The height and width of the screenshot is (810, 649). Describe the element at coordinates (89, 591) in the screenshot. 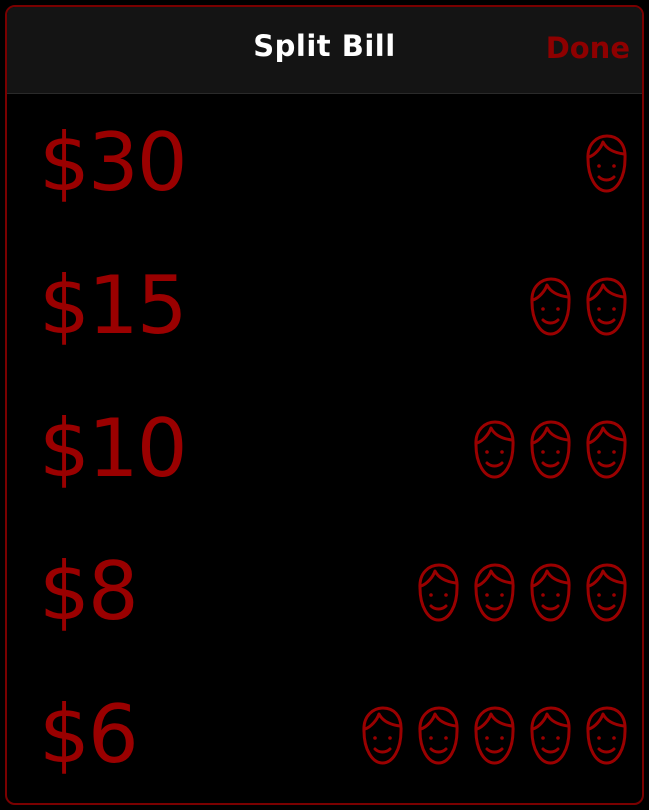

I see `split-amount: $8` at that location.